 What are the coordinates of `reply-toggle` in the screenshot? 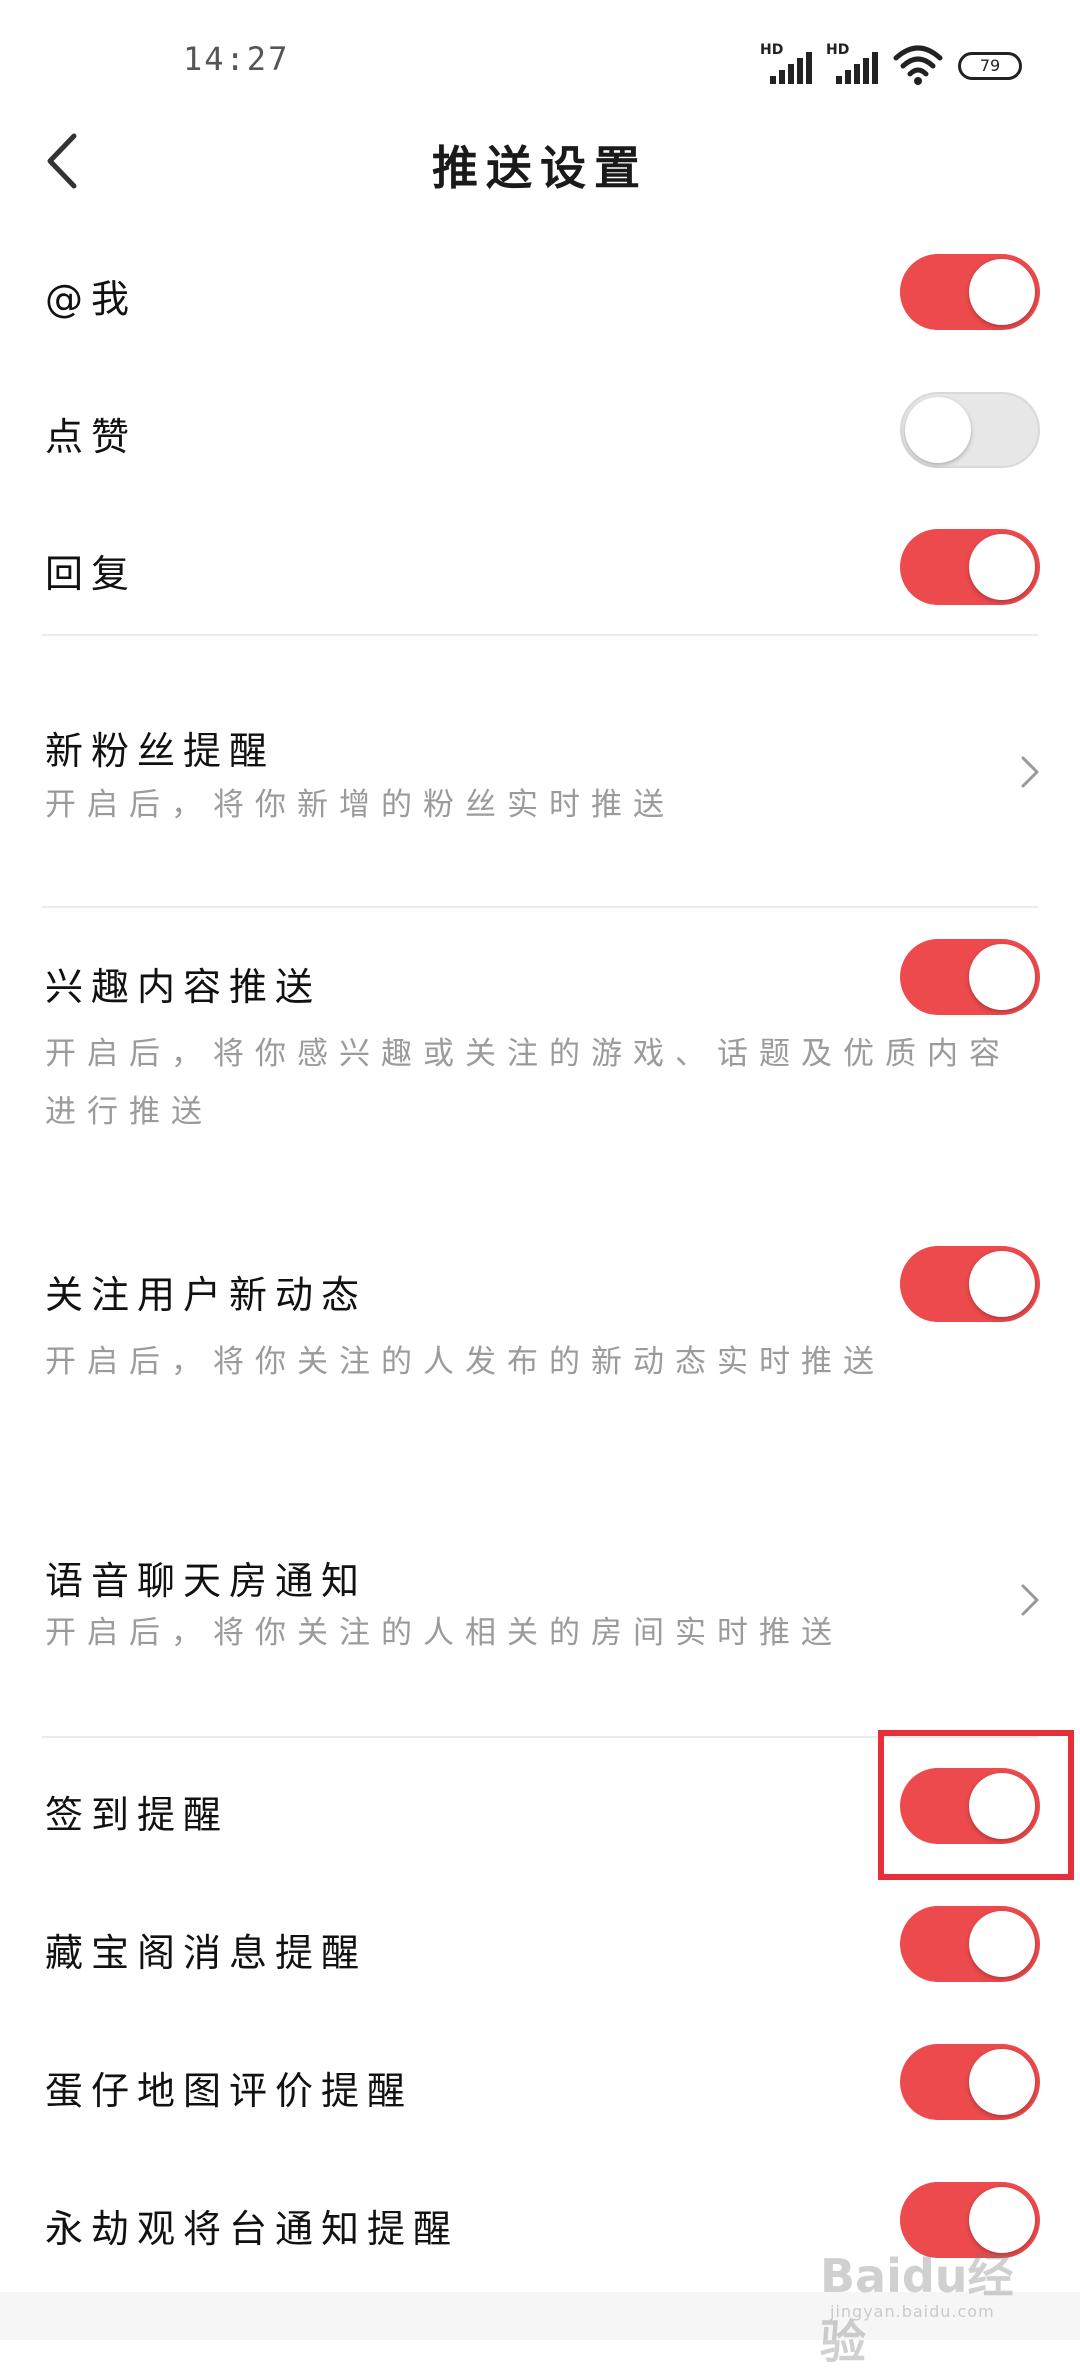 It's located at (970, 567).